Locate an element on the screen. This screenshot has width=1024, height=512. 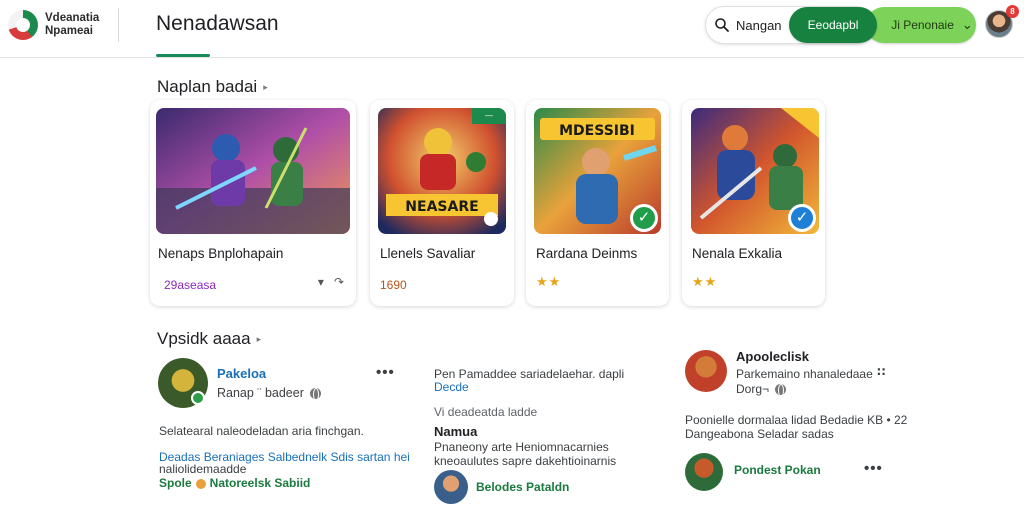
featured-section-heading: Naplan badai ▸ is located at coordinates (212, 87).